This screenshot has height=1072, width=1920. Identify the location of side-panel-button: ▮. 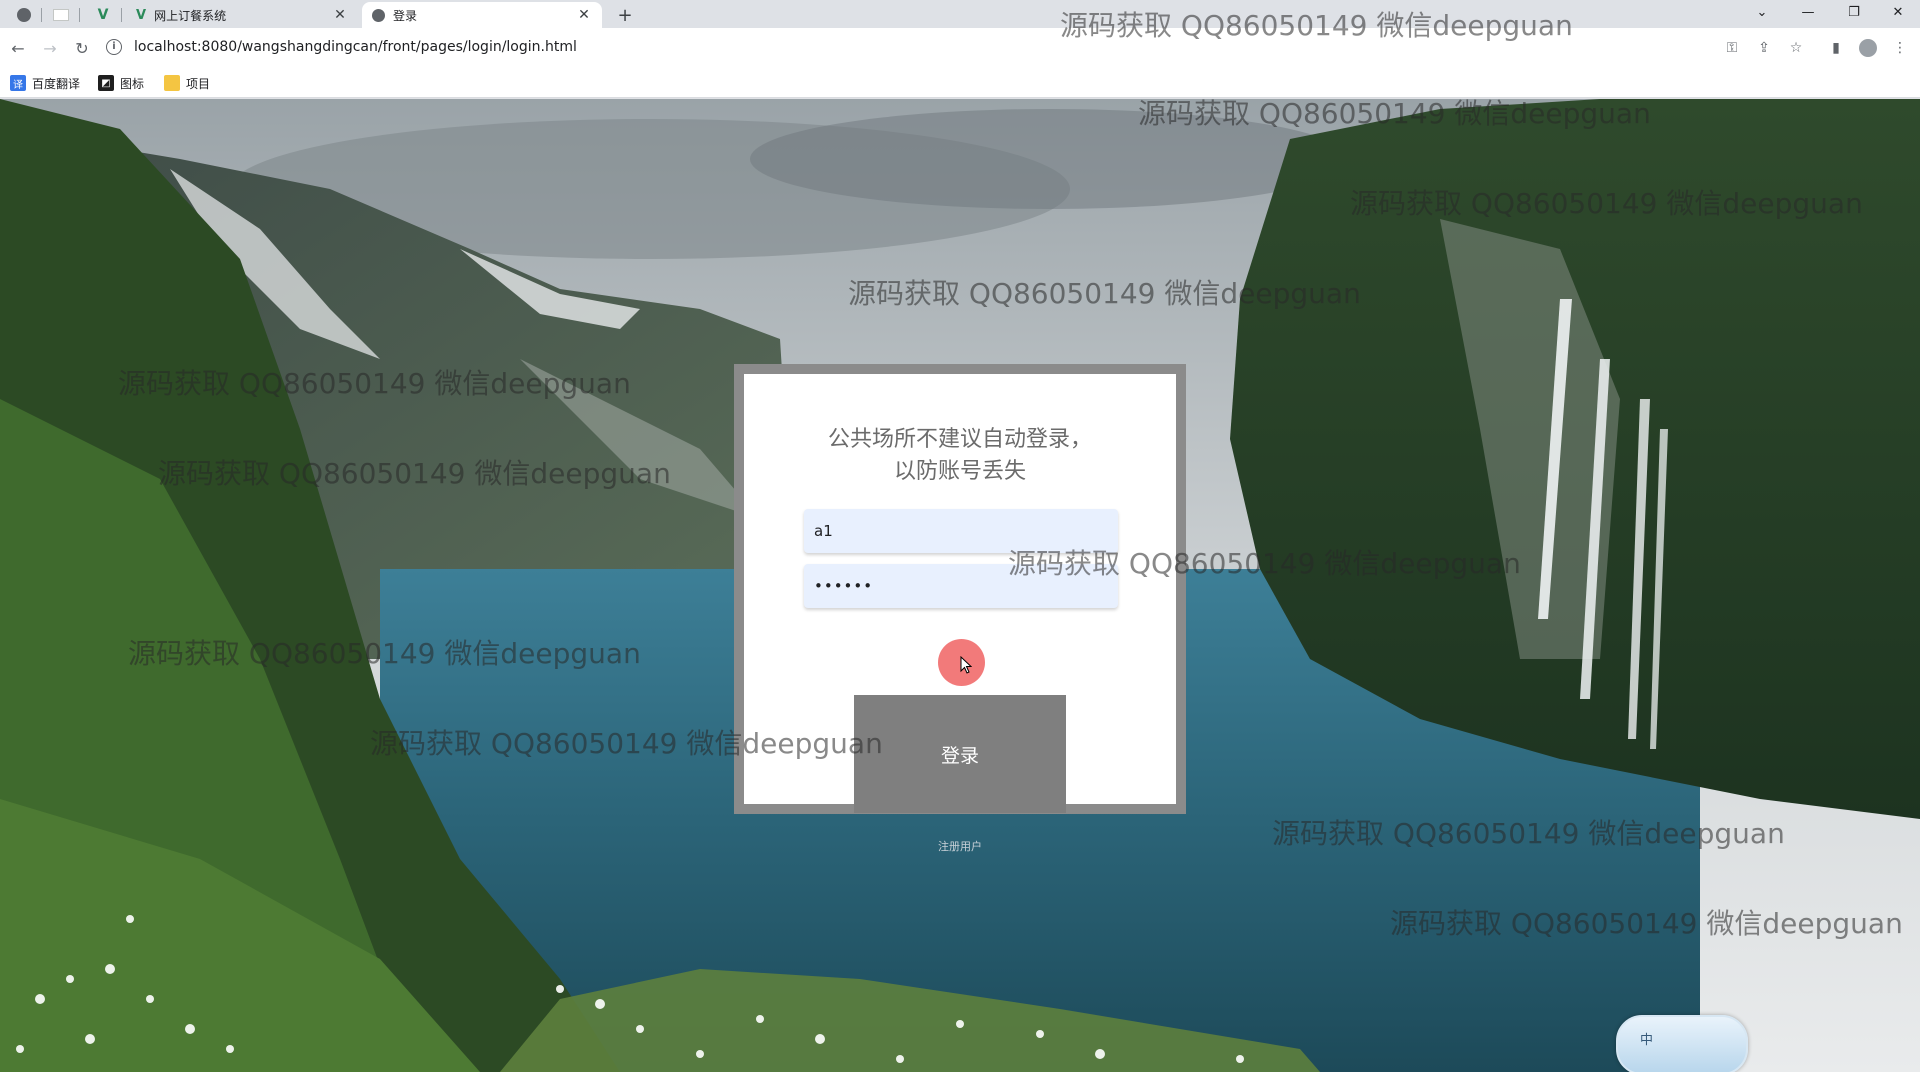
(1836, 48).